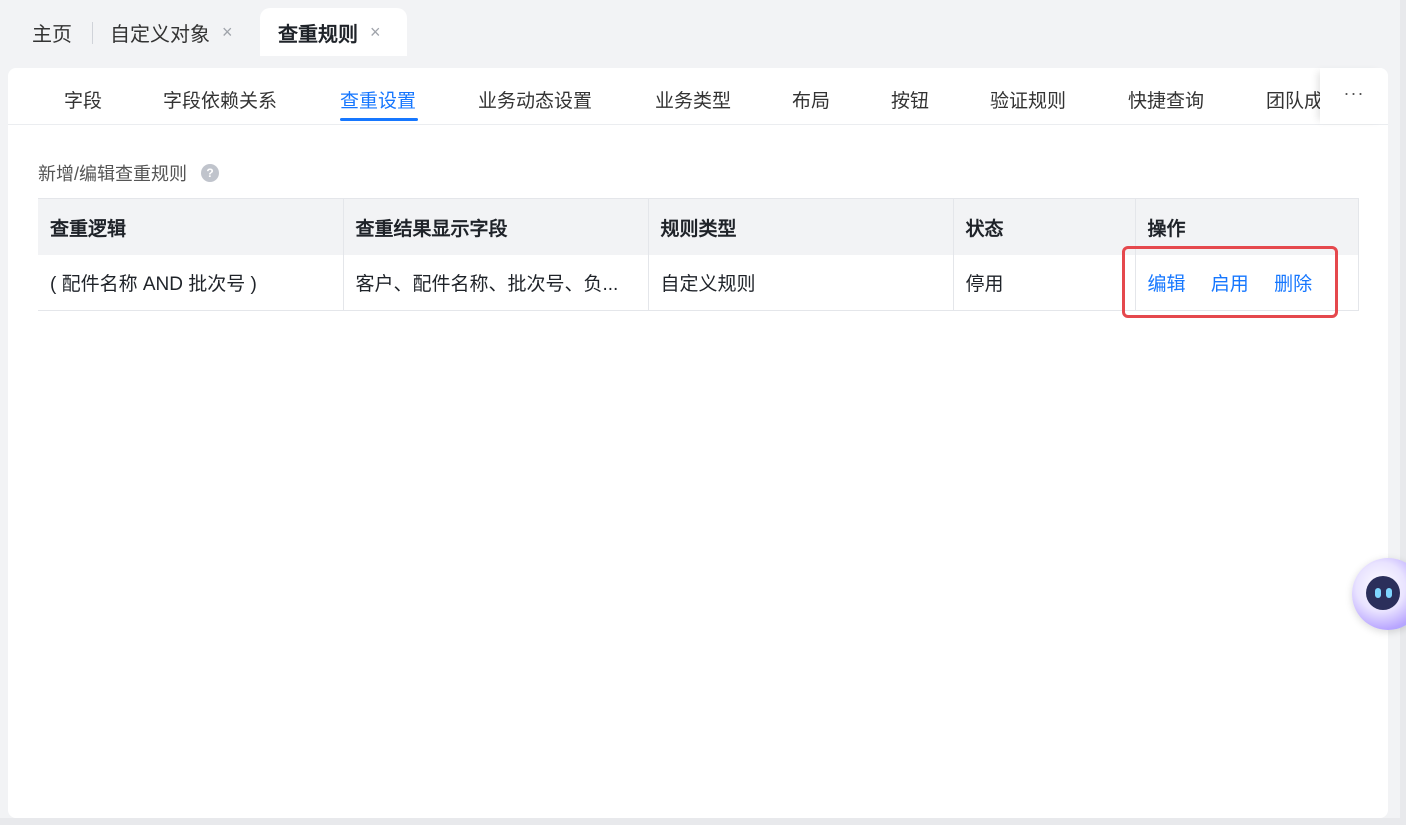  I want to click on col-header-status: 状态, so click(1044, 226).